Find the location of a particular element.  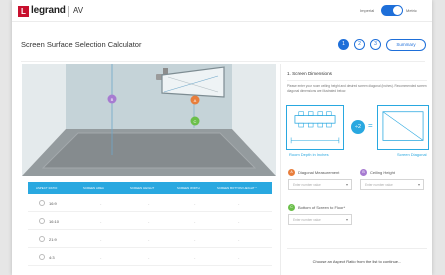

table-row: 21:9 - - - - is located at coordinates (150, 239).